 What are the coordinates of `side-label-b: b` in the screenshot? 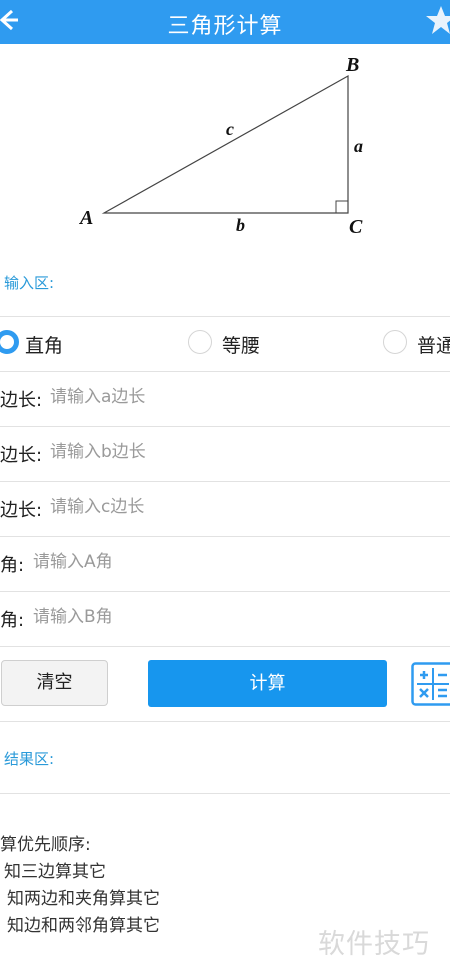 It's located at (240, 225).